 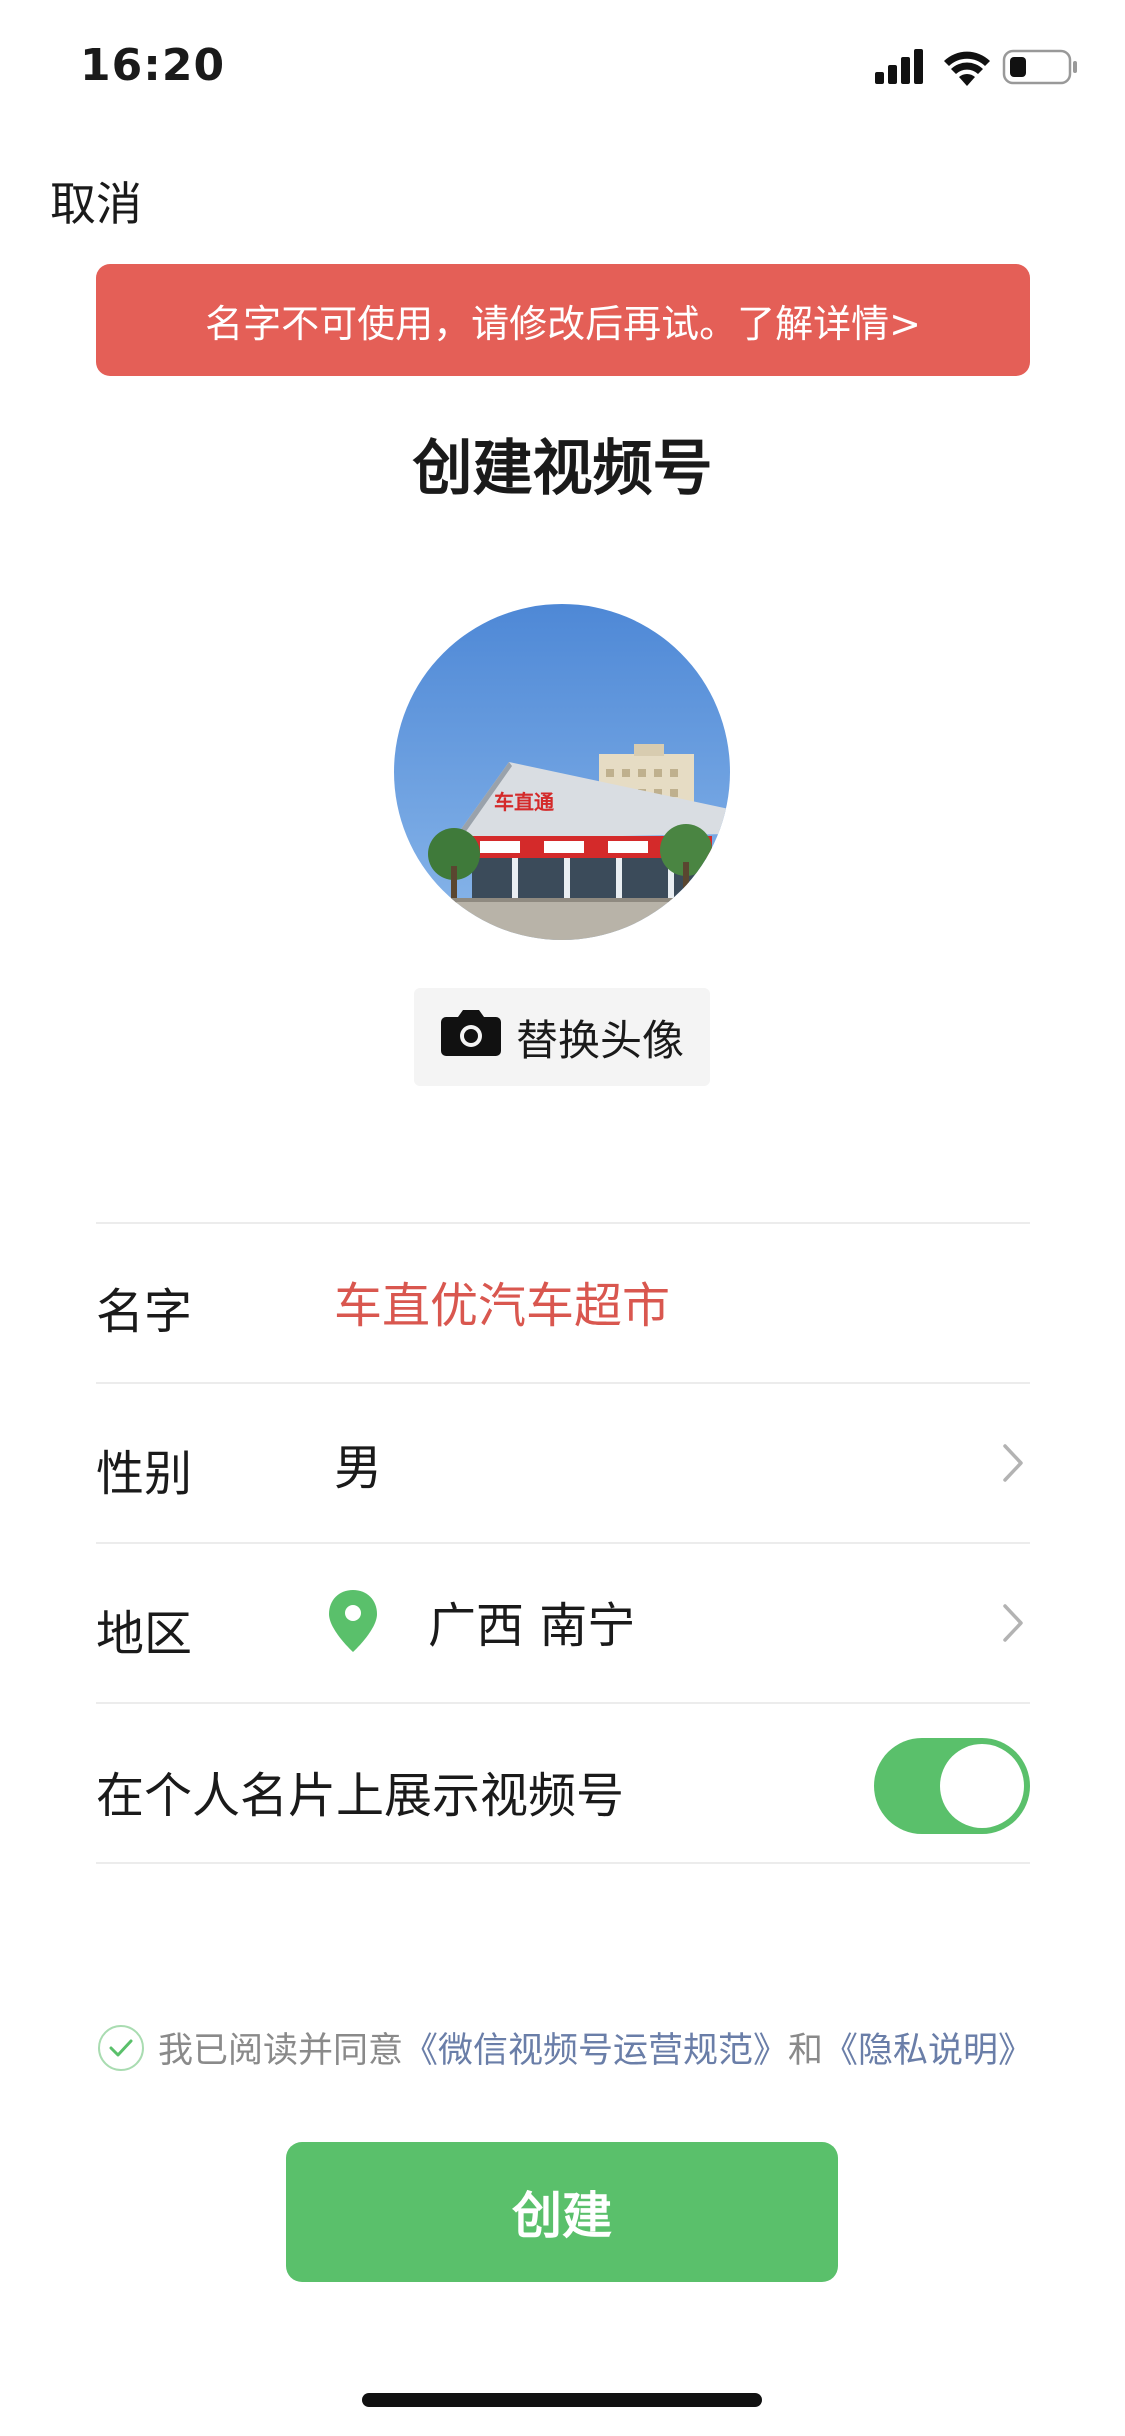 I want to click on gender-value: 男, so click(x=358, y=1463).